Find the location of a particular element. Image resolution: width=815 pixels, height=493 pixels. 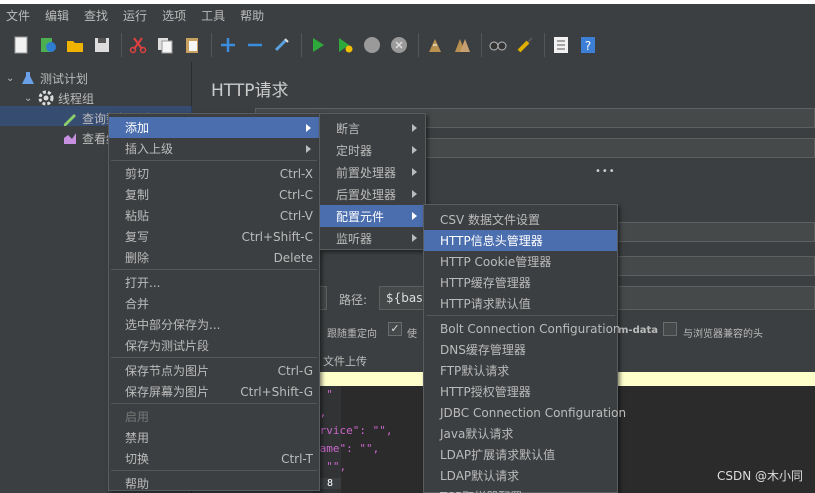

cut-icon is located at coordinates (138, 45).